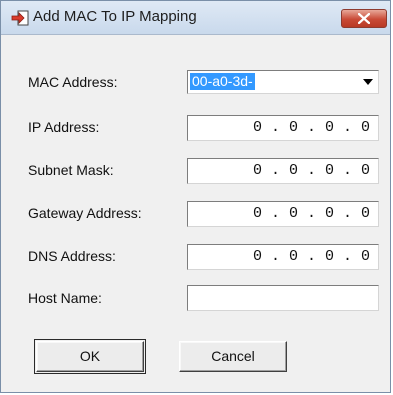 Image resolution: width=393 pixels, height=395 pixels. What do you see at coordinates (283, 171) in the screenshot?
I see `subnet-mask-field: 0 . 0 . 0 . 0` at bounding box center [283, 171].